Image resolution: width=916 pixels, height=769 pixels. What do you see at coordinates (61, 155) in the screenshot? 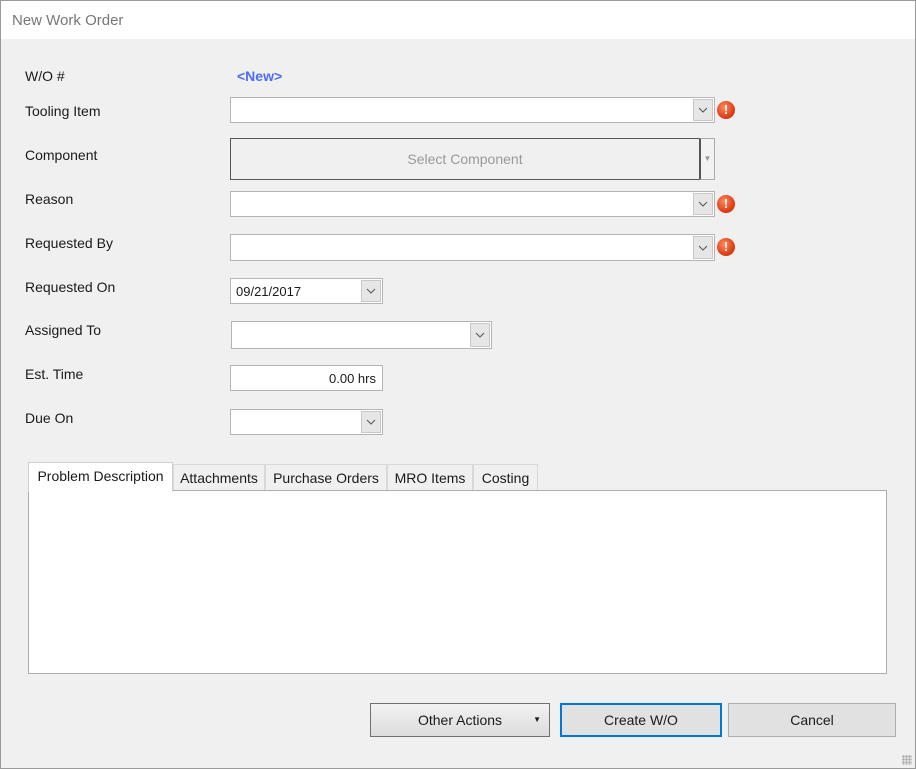
I see `component-label: Component` at bounding box center [61, 155].